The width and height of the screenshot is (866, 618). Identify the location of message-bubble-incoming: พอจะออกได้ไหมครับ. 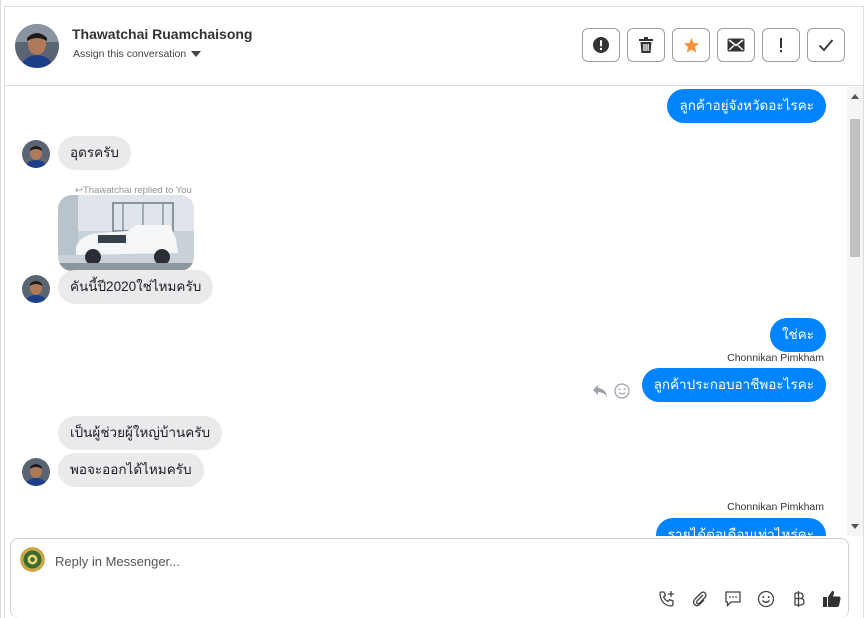
(131, 470).